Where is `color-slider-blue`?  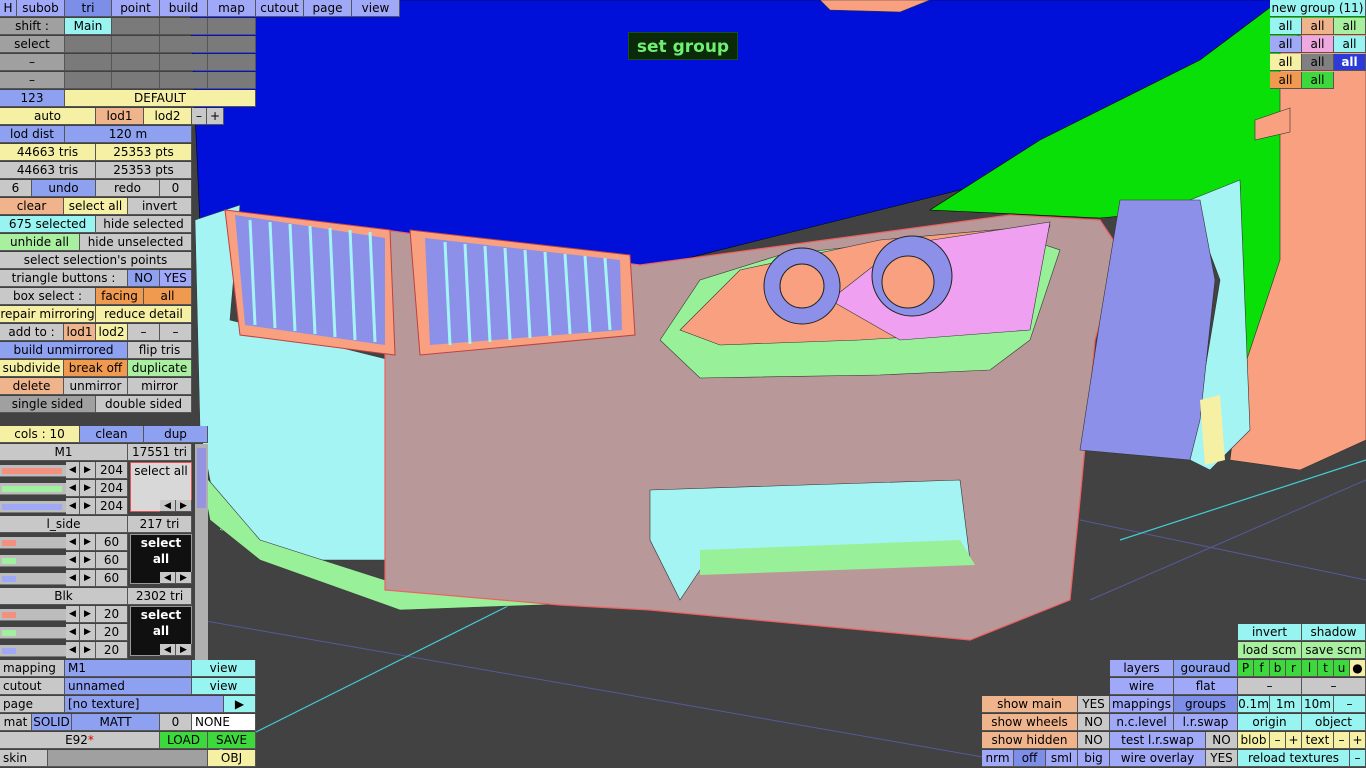 color-slider-blue is located at coordinates (33, 507).